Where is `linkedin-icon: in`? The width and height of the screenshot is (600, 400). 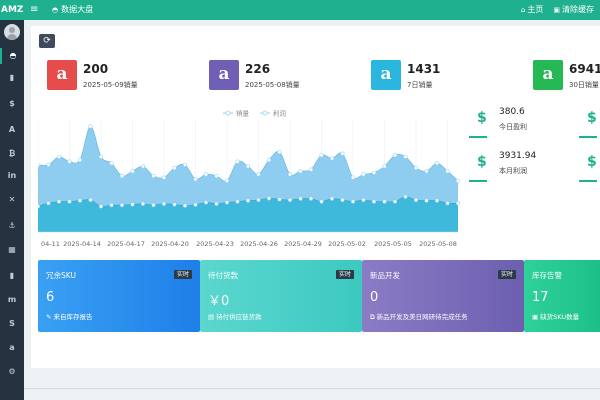 linkedin-icon: in is located at coordinates (12, 176).